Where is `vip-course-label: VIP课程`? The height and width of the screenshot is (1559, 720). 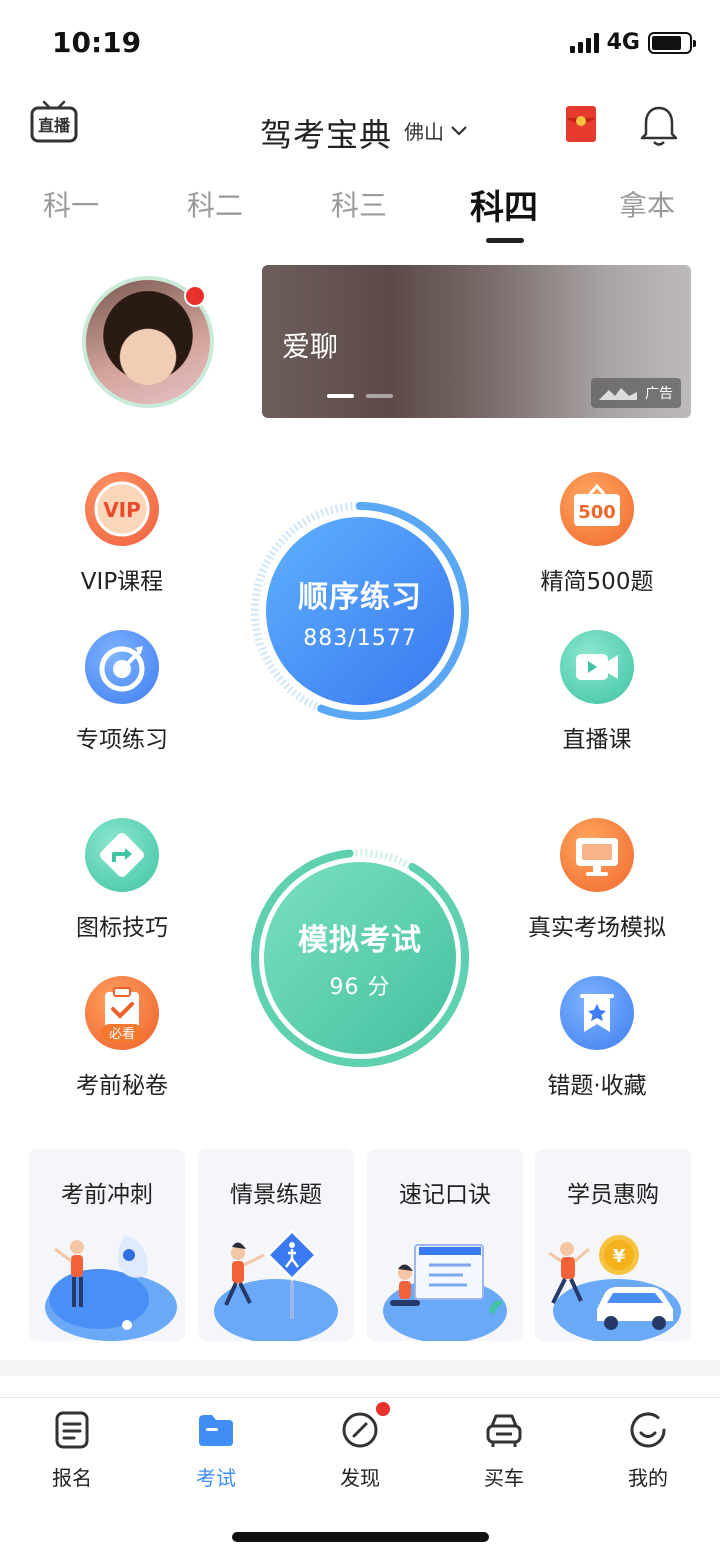 vip-course-label: VIP课程 is located at coordinates (122, 582).